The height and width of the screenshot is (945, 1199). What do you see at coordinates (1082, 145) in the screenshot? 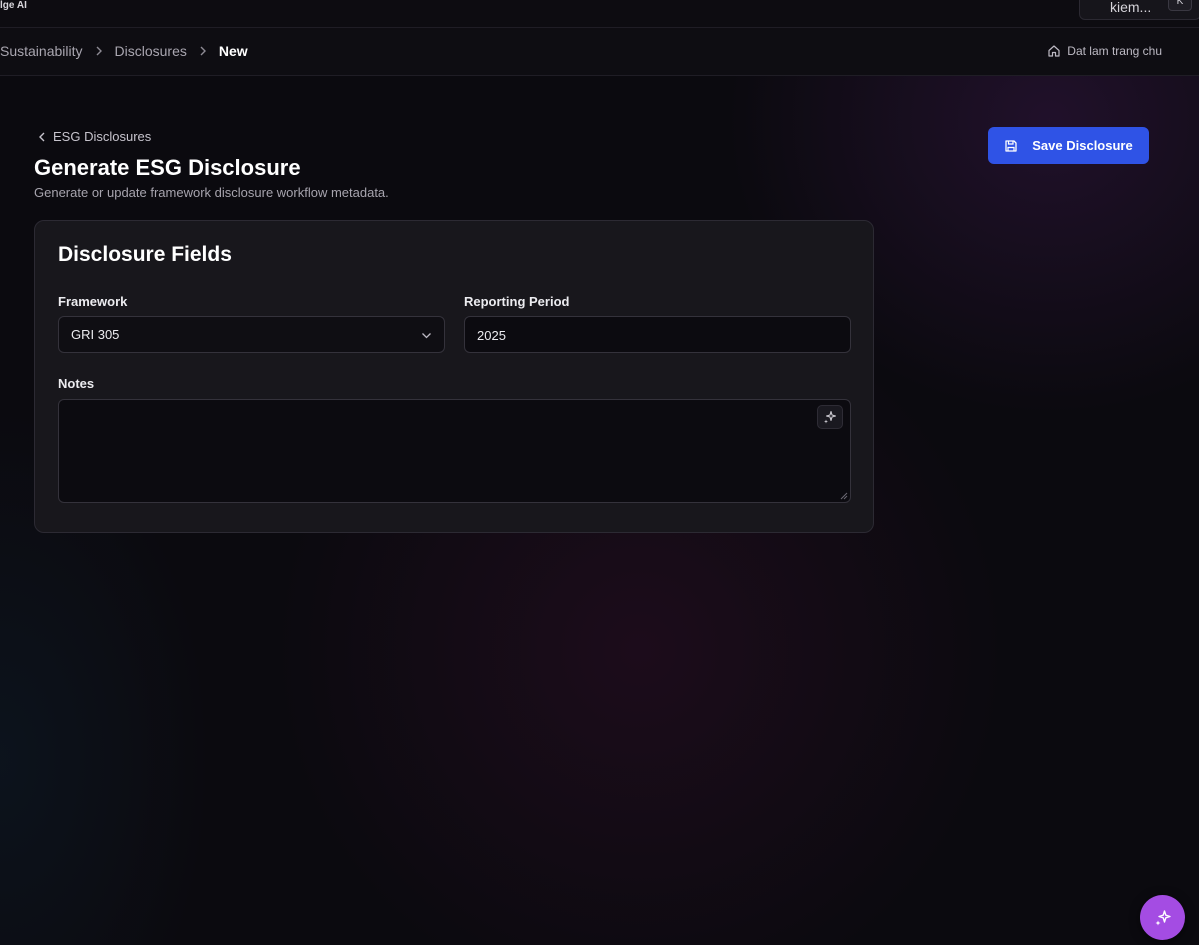
I see `save-disclosure-label: Save Disclosure` at bounding box center [1082, 145].